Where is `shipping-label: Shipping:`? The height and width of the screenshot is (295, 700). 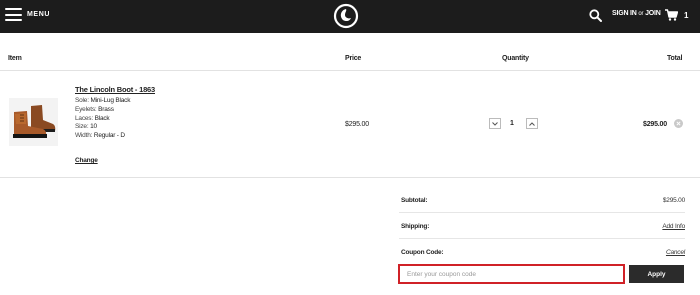 shipping-label: Shipping: is located at coordinates (415, 226).